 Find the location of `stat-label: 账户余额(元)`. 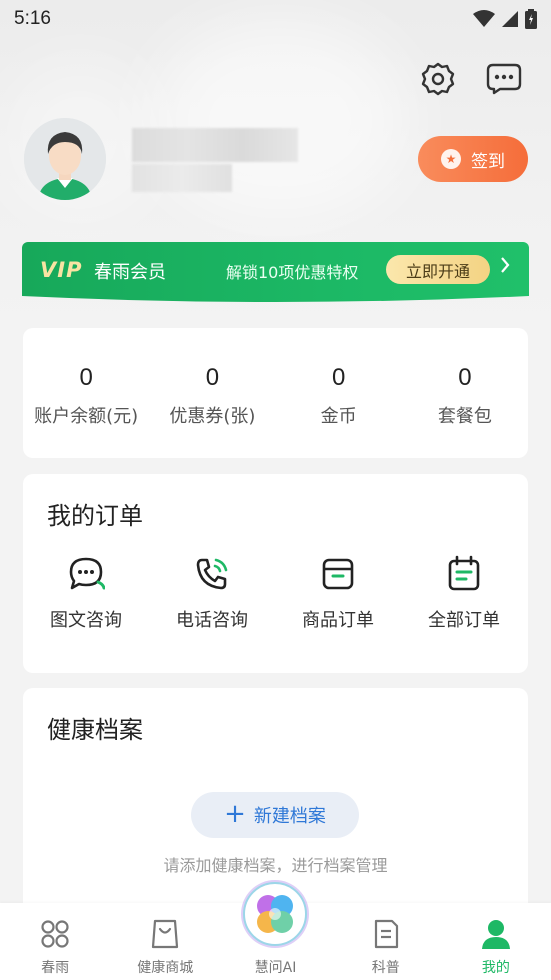

stat-label: 账户余额(元) is located at coordinates (86, 416).